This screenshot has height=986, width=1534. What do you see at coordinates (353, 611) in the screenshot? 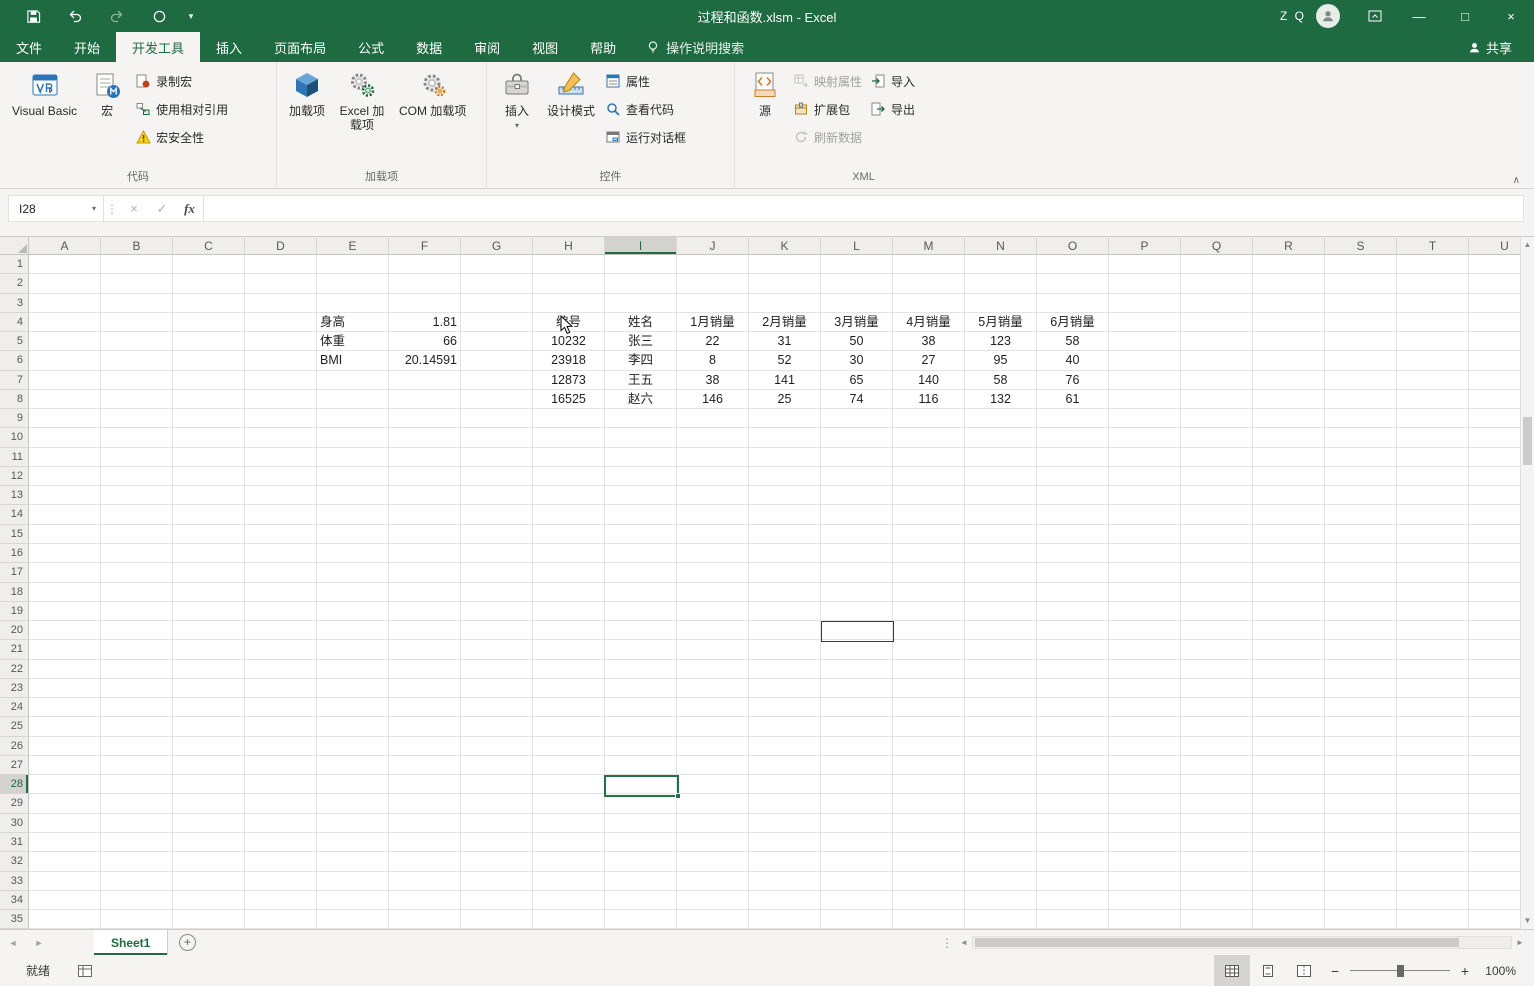
I see `cell-E19` at bounding box center [353, 611].